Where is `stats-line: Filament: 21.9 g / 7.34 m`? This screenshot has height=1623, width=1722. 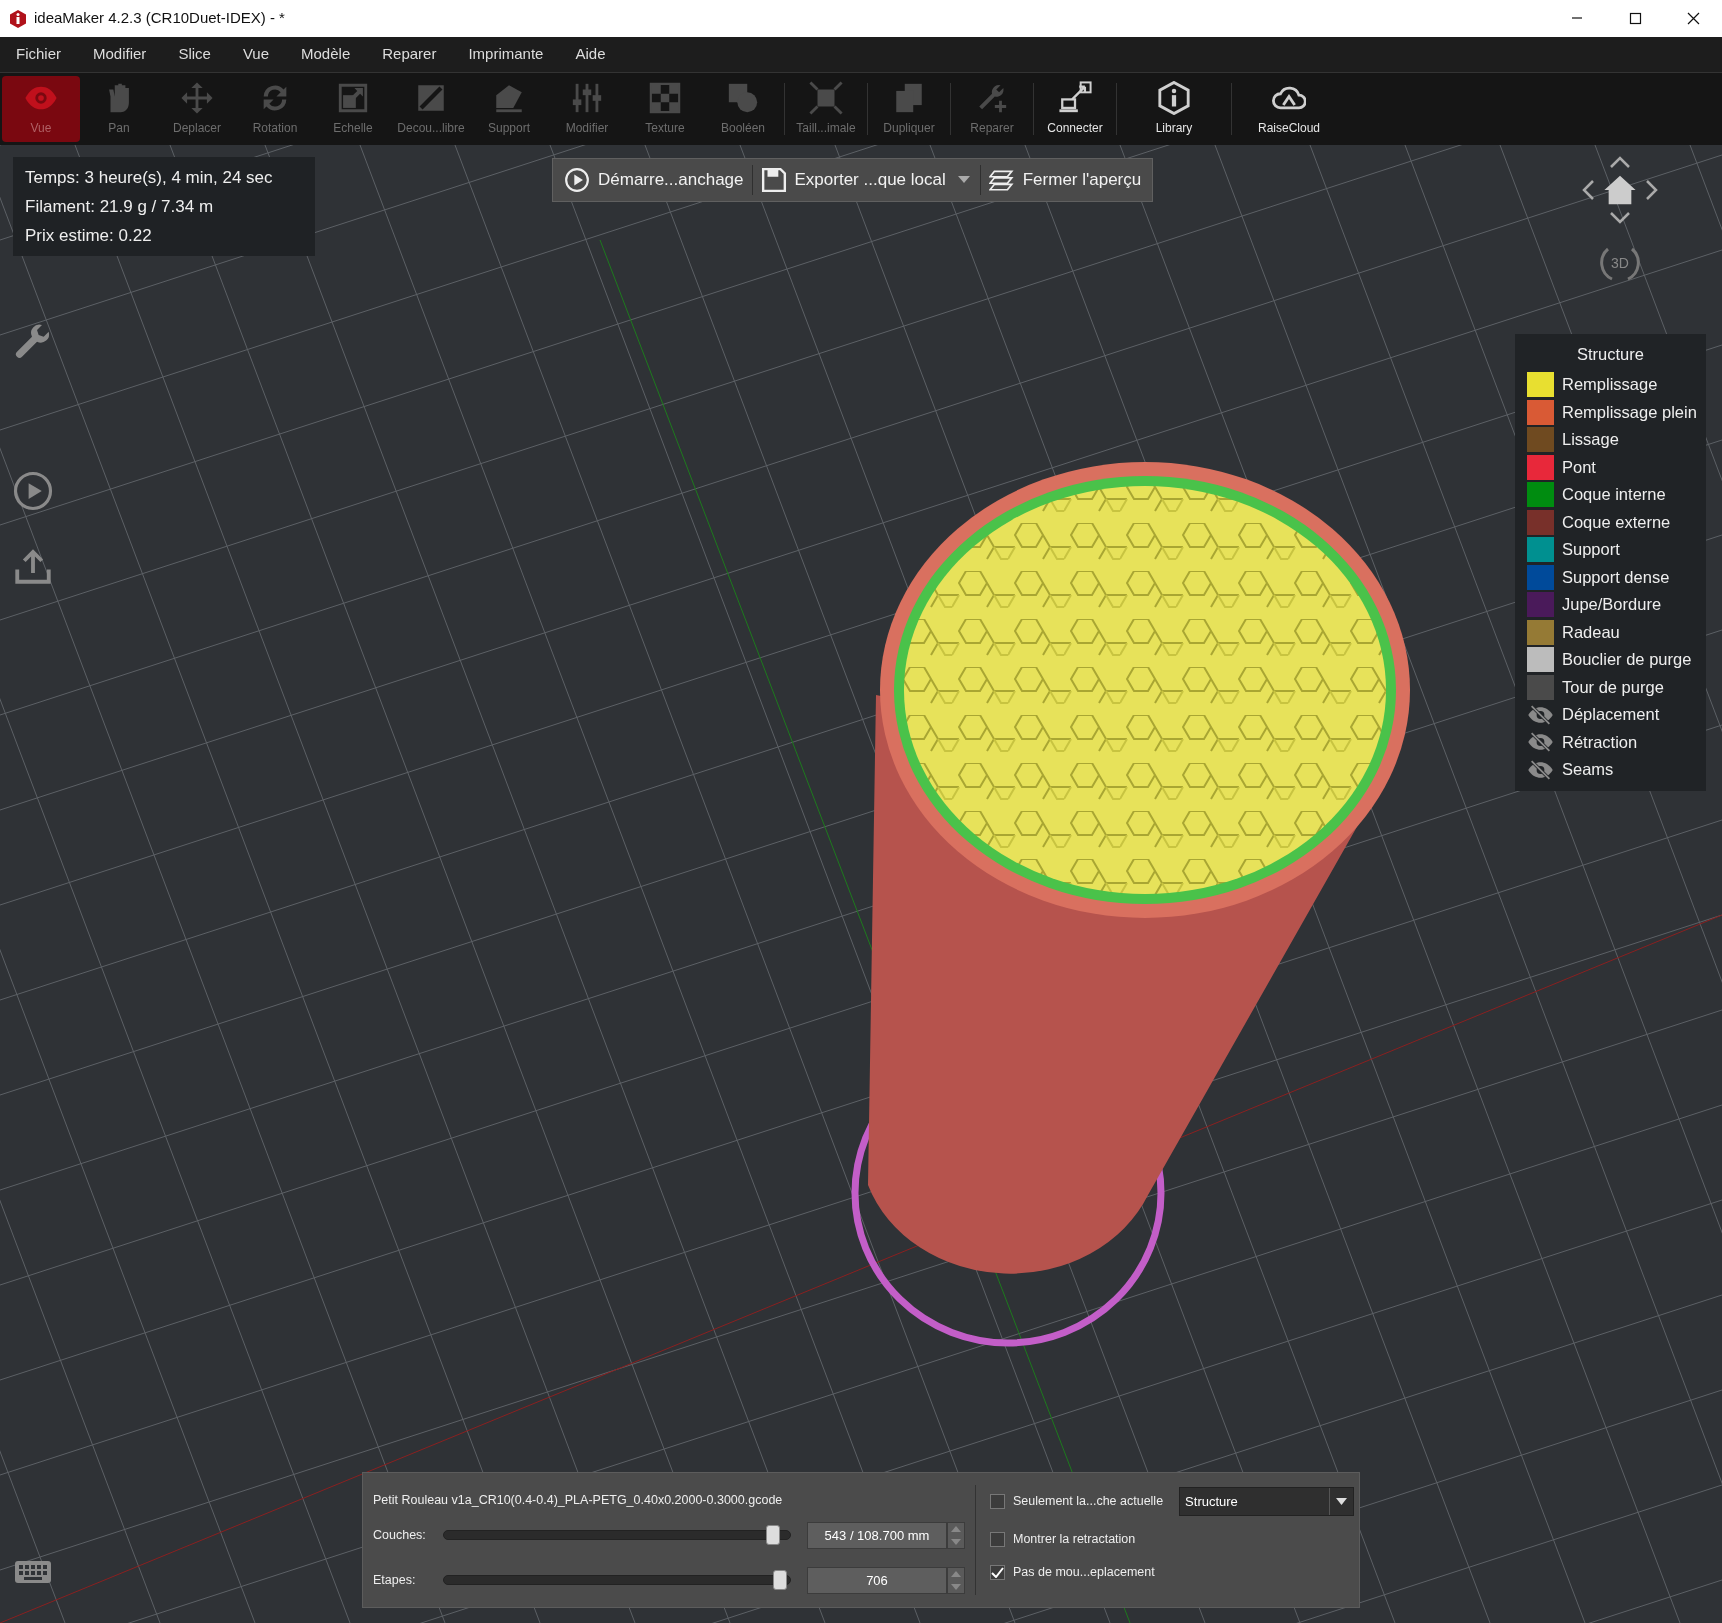
stats-line: Filament: 21.9 g / 7.34 m is located at coordinates (120, 207).